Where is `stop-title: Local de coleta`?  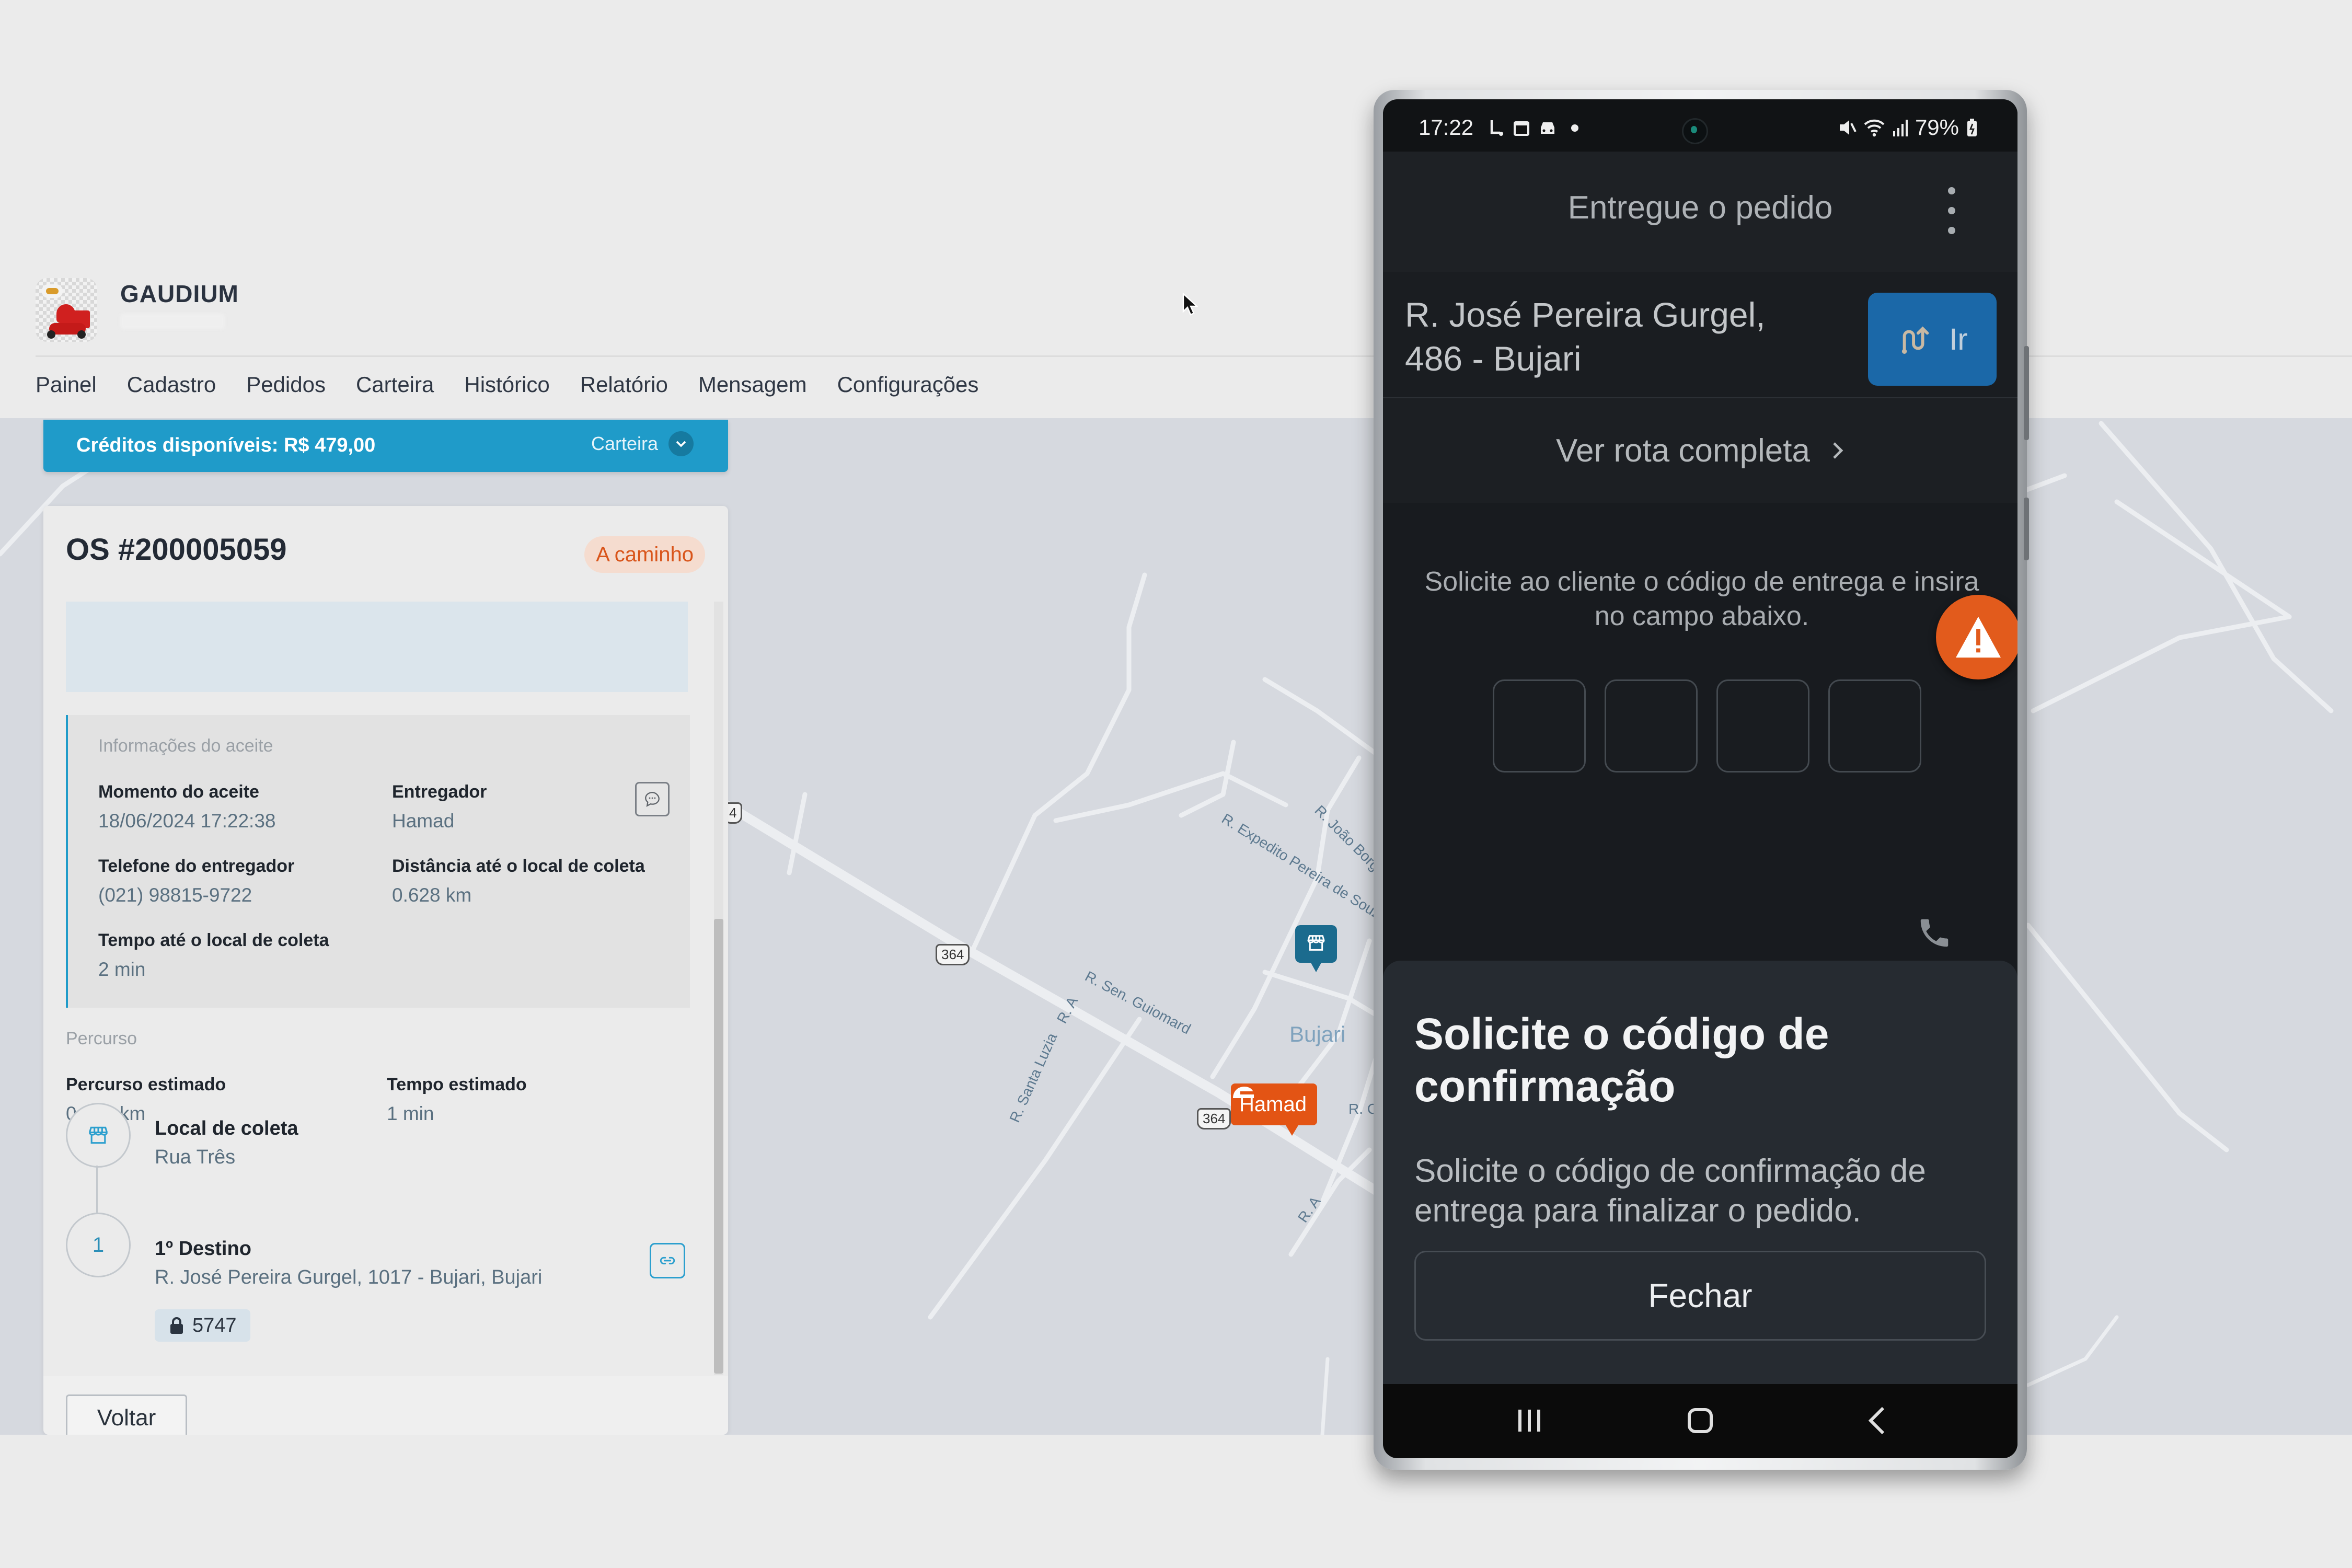 stop-title: Local de coleta is located at coordinates (226, 1128).